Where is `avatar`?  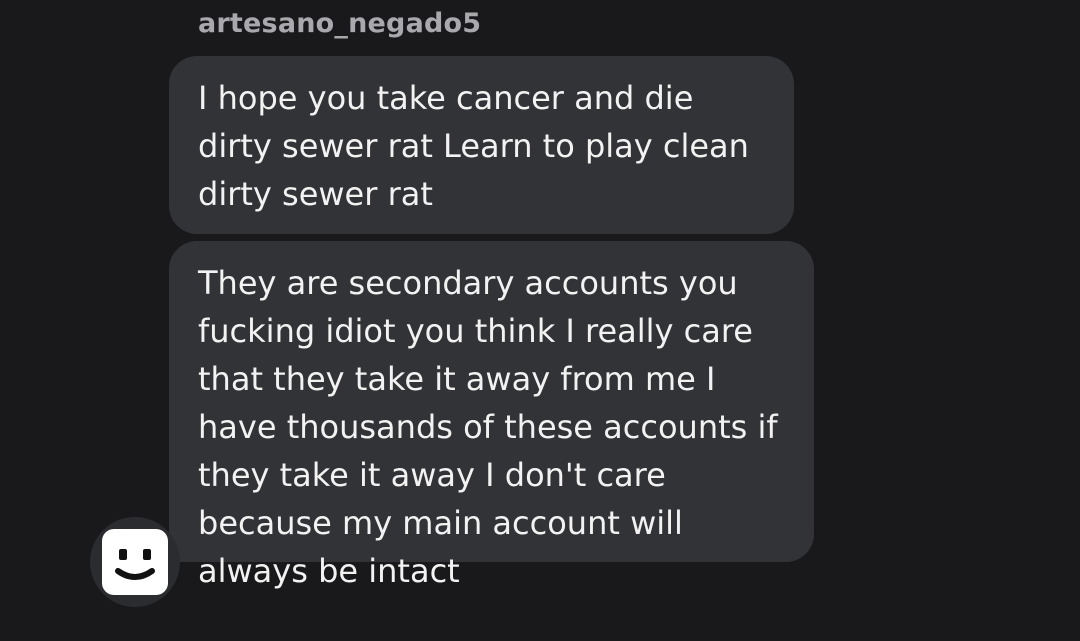 avatar is located at coordinates (135, 562).